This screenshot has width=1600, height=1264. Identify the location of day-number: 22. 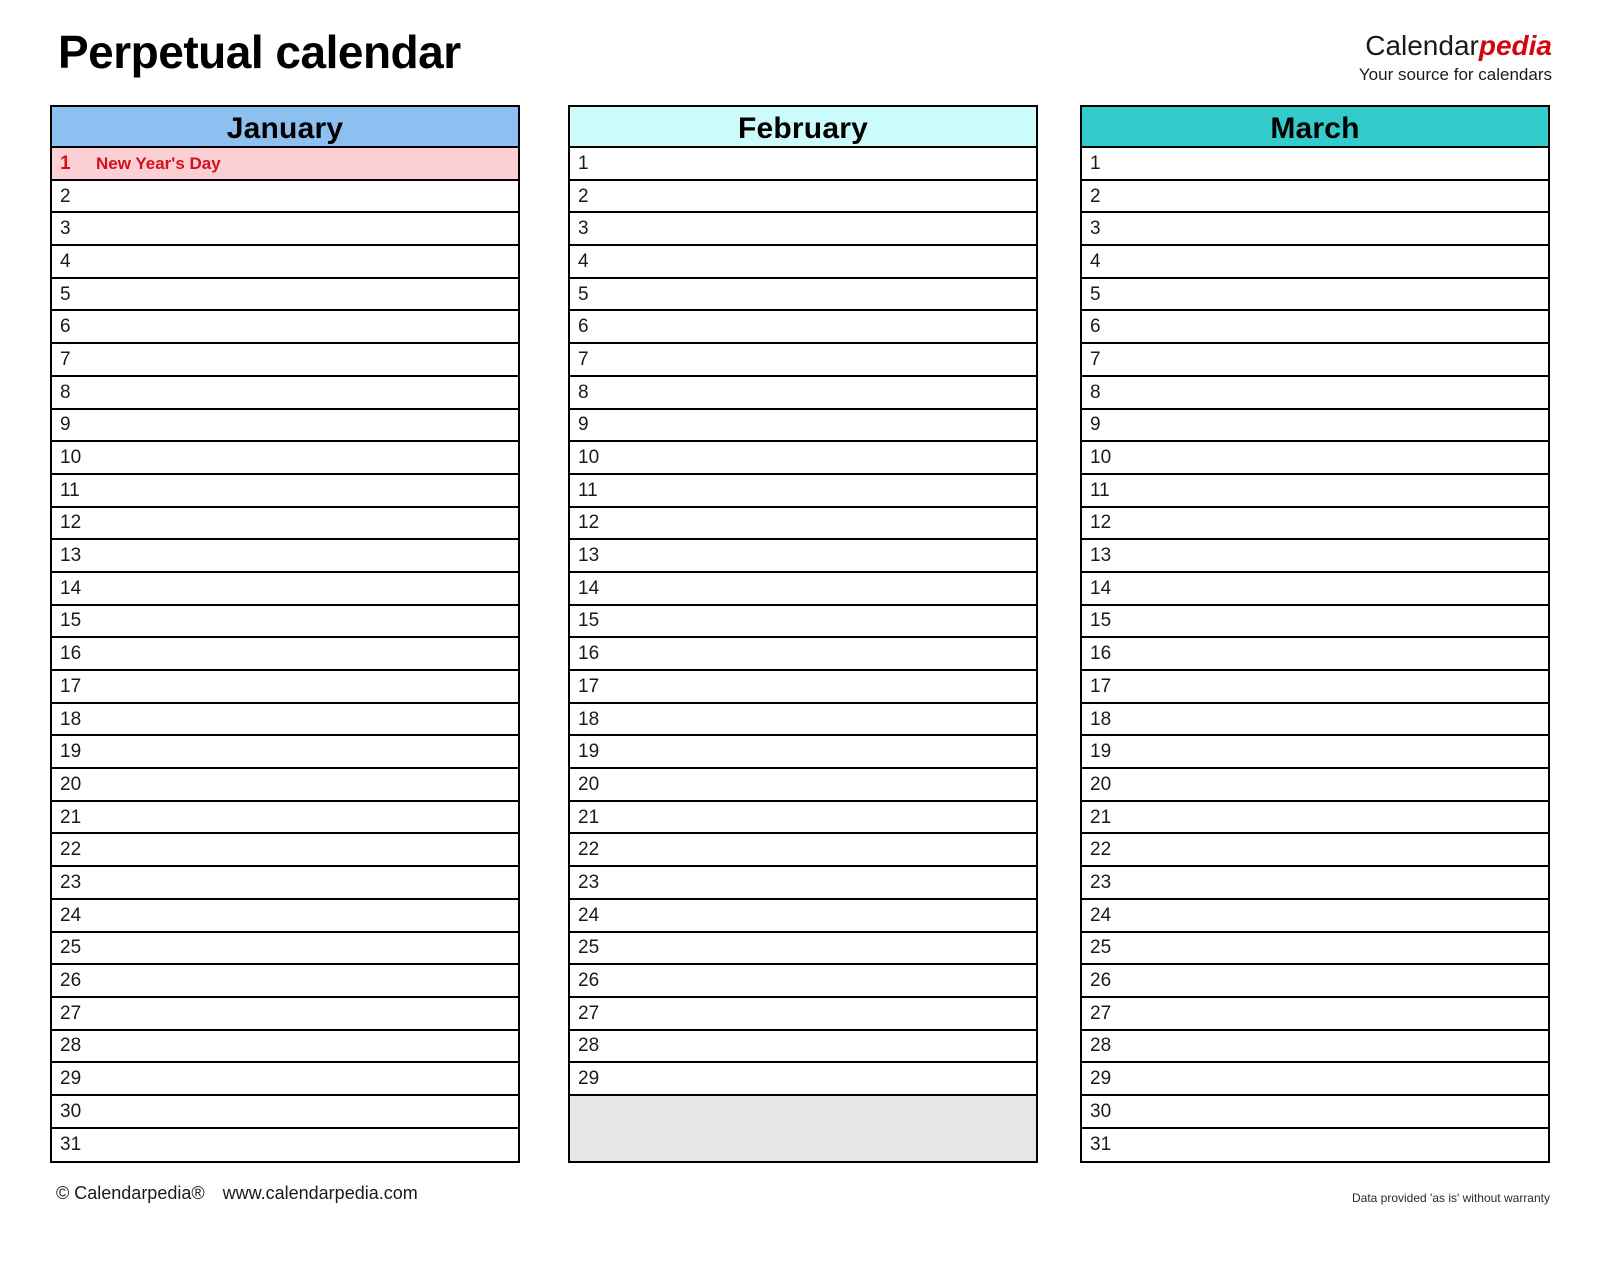
(71, 850).